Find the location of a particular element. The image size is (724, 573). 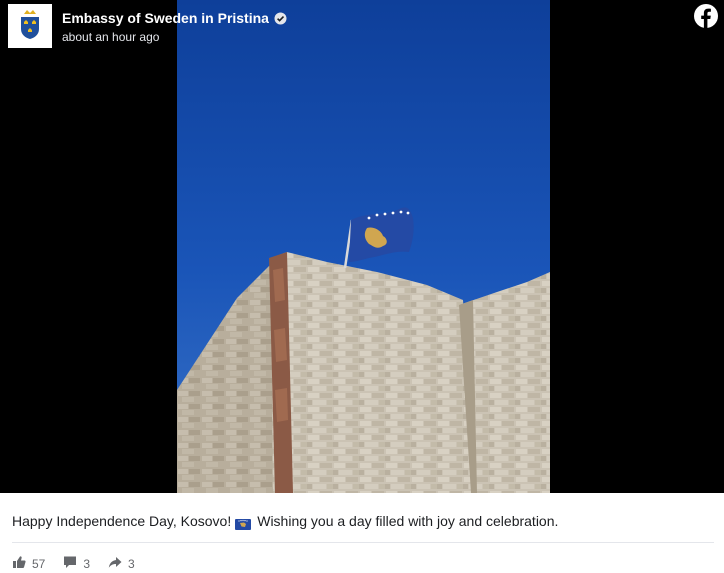

share-button: 3 is located at coordinates (121, 563).